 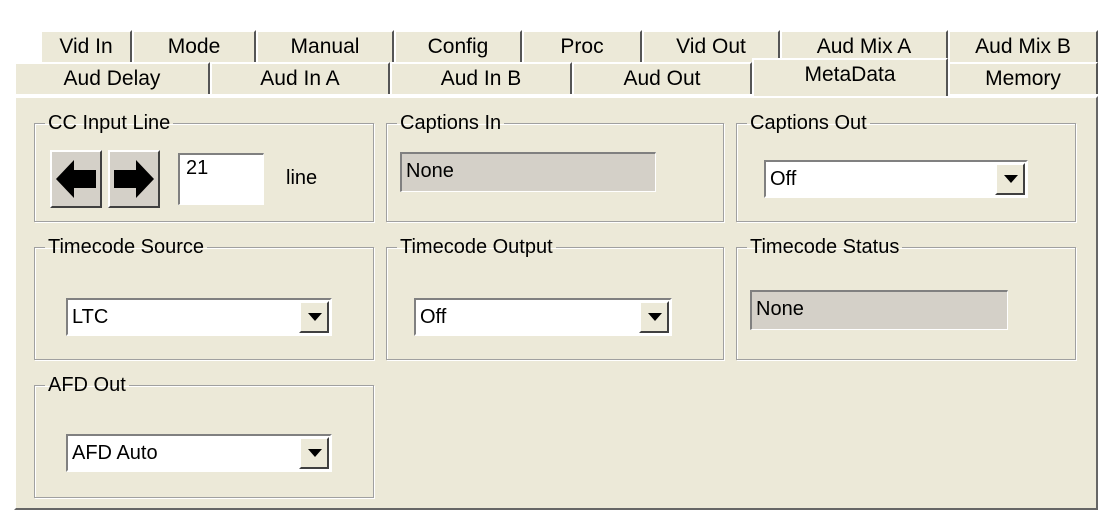 What do you see at coordinates (109, 123) in the screenshot?
I see `cc-input-line-legend: CC Input Line` at bounding box center [109, 123].